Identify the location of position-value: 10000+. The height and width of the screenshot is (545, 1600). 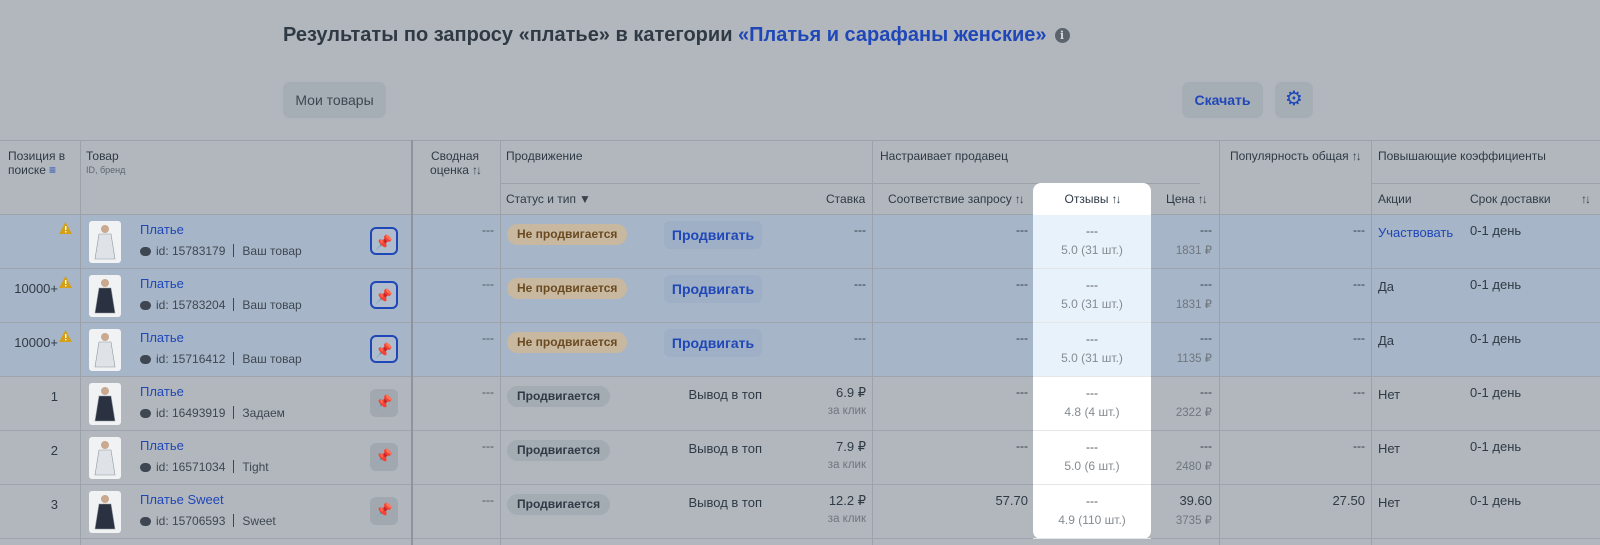
(36, 288).